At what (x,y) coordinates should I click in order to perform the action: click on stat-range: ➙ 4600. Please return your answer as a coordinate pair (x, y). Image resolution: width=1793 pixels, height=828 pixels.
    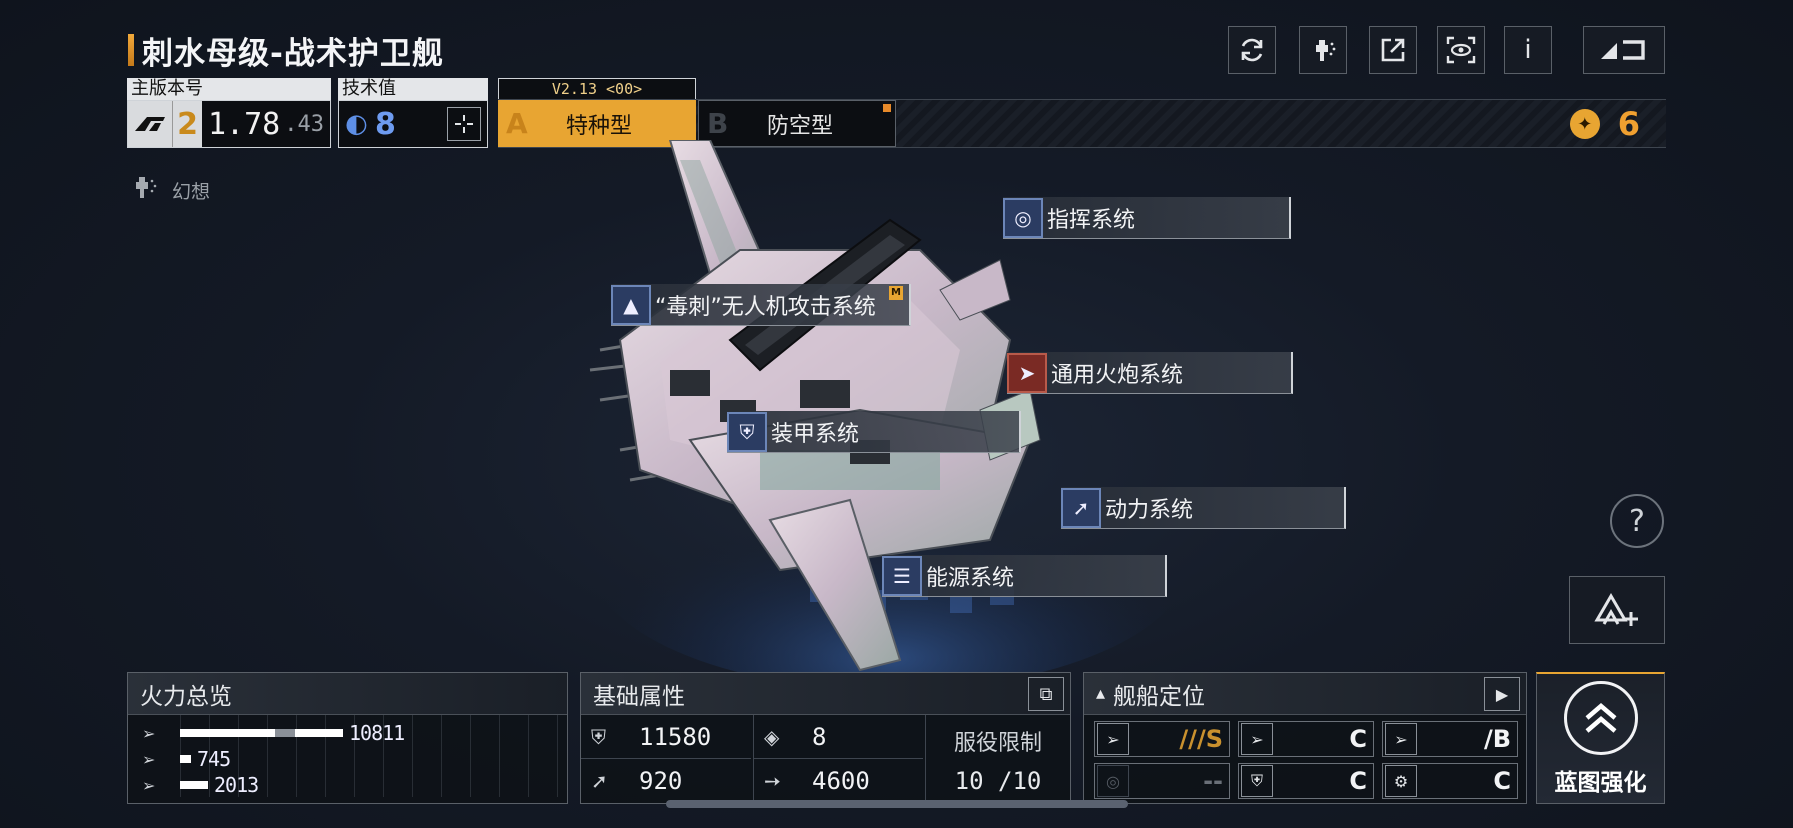
    Looking at the image, I should click on (838, 781).